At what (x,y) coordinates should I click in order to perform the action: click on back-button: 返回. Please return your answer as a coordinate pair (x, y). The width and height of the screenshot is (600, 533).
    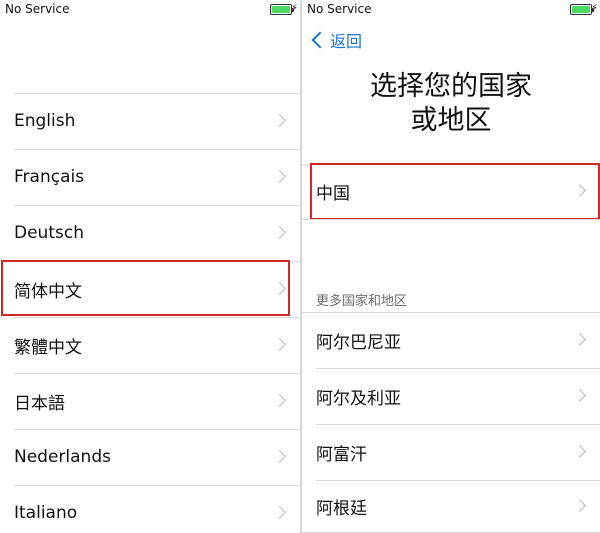
    Looking at the image, I should click on (336, 40).